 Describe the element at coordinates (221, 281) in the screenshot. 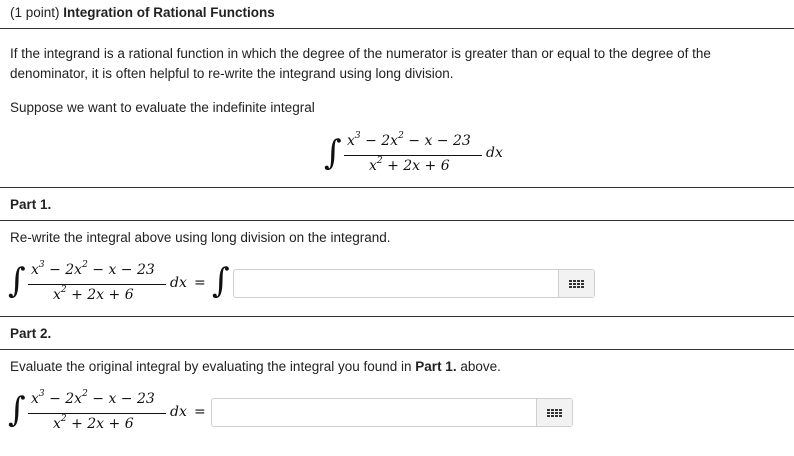

I see `part1-rhs-integral-symbol: ∫` at that location.